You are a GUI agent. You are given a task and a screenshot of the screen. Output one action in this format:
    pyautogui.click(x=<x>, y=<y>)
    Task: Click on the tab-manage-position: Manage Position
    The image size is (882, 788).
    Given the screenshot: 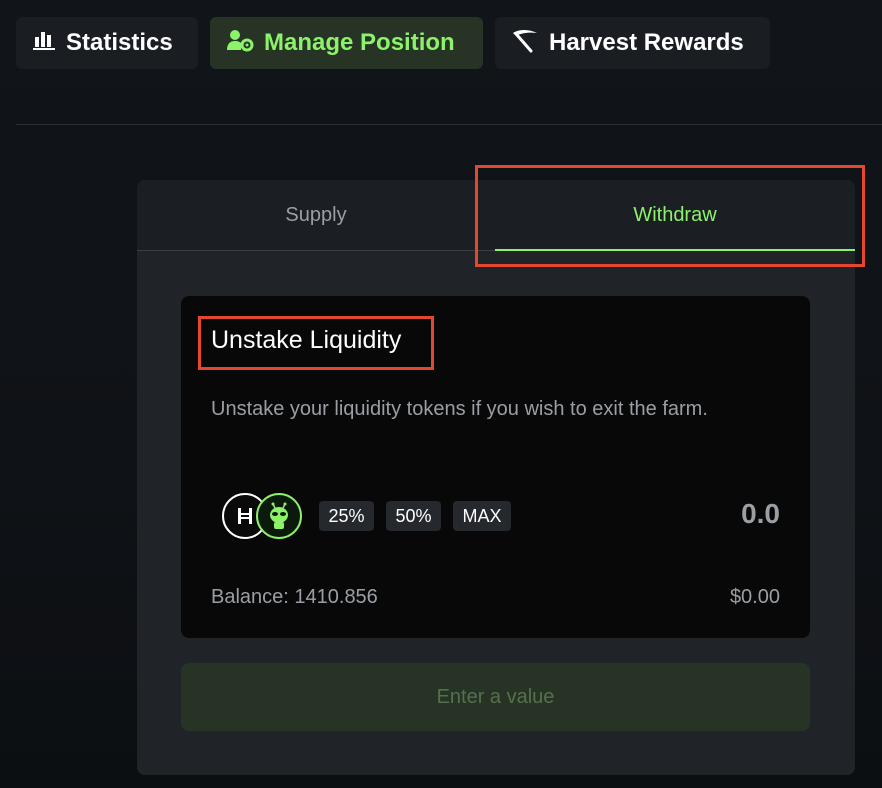 What is the action you would take?
    pyautogui.click(x=346, y=43)
    